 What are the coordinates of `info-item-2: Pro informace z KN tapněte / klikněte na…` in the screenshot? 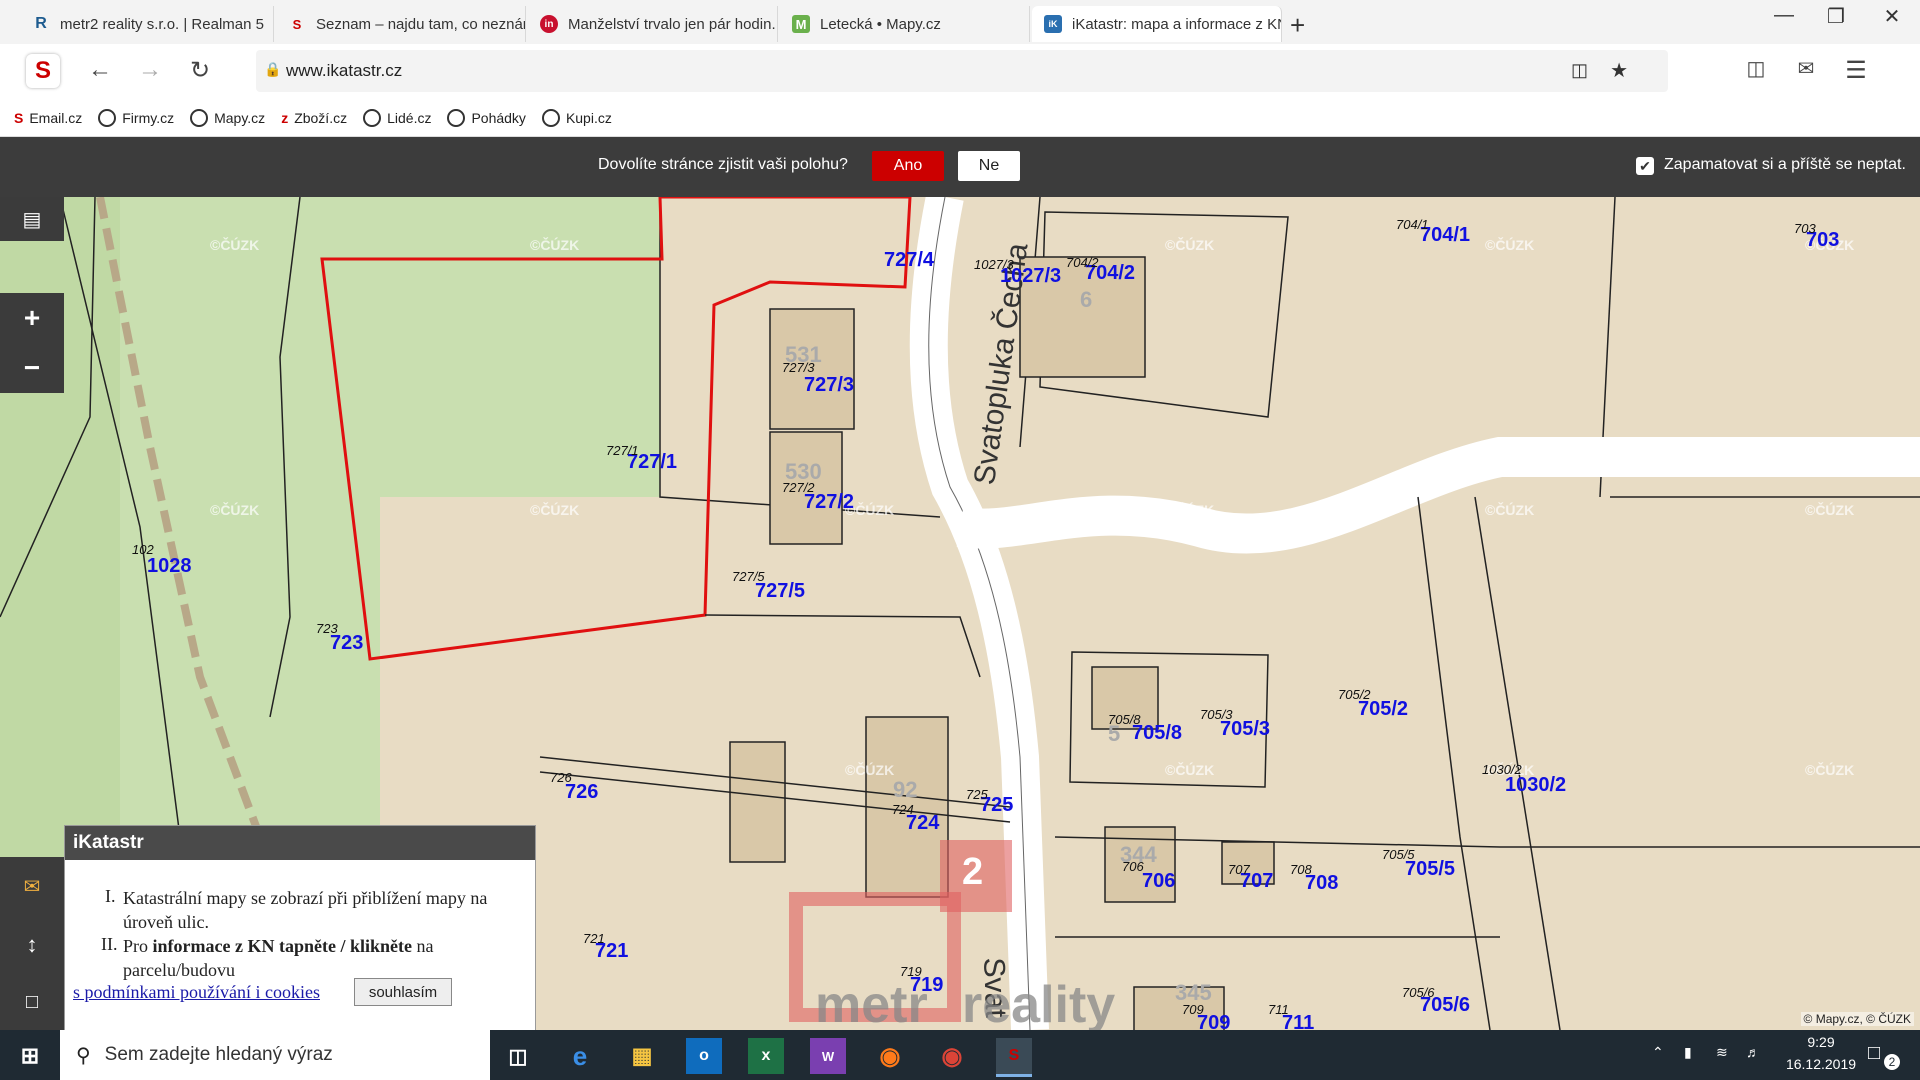 It's located at (323, 958).